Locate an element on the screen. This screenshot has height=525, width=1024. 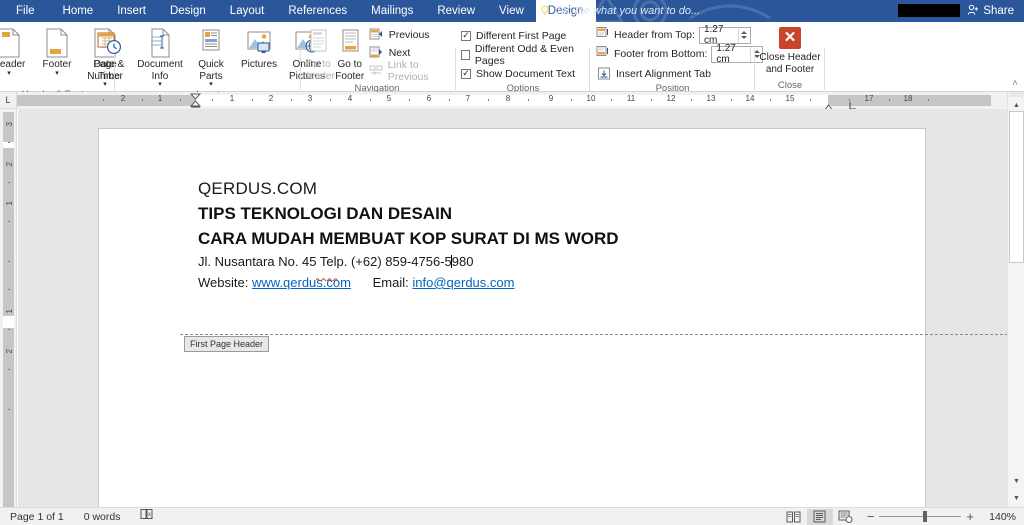
close-header-and-footer-button: ✕ Close Header and Footer is located at coordinates (790, 51).